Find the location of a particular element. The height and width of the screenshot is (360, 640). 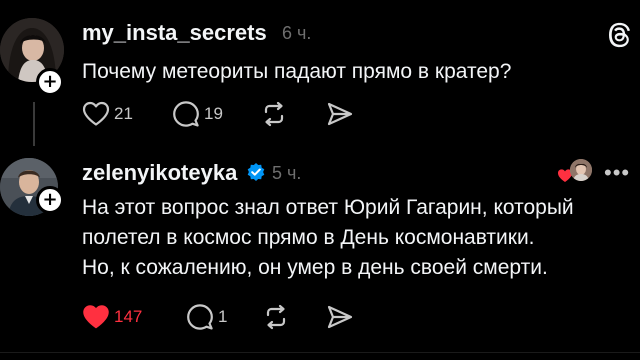

liked-by-avatar is located at coordinates (581, 170).